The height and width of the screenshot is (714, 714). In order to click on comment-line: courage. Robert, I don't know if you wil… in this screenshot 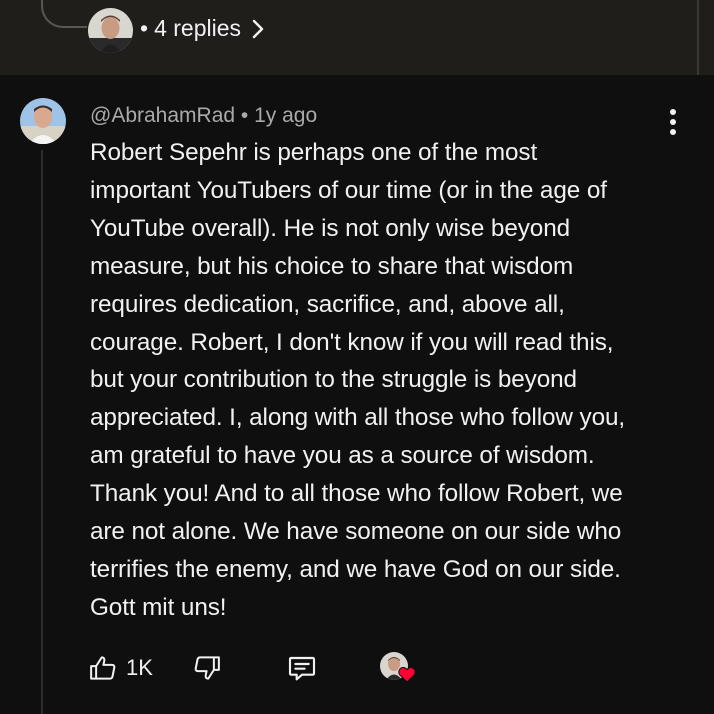, I will do `click(352, 342)`.